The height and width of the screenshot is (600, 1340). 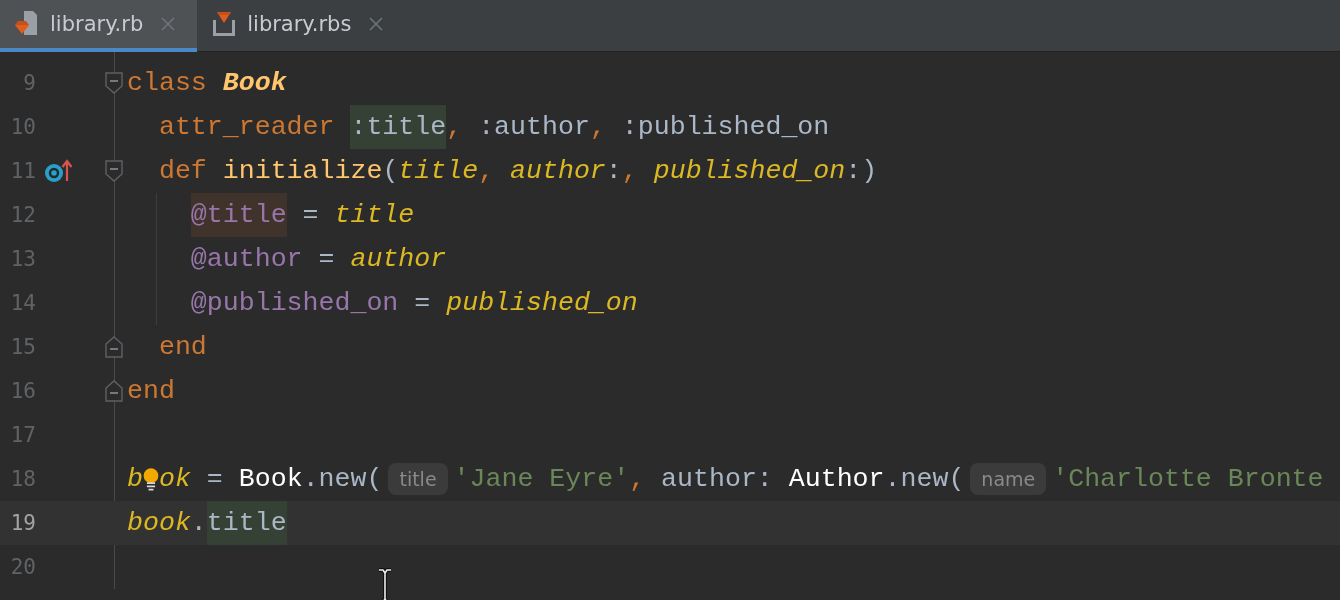 I want to click on code-text: :), so click(x=861, y=171).